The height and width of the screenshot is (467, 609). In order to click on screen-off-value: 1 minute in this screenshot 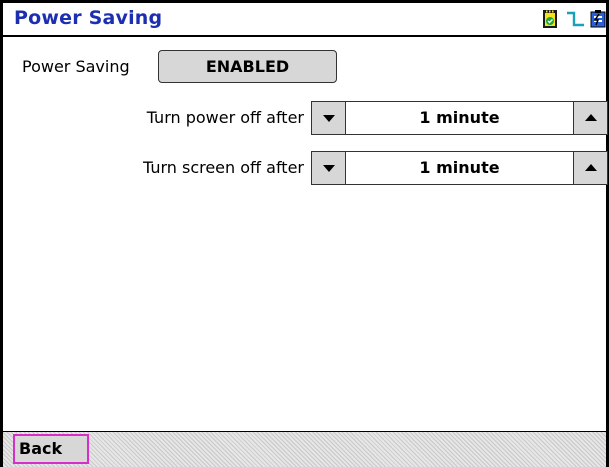, I will do `click(459, 167)`.